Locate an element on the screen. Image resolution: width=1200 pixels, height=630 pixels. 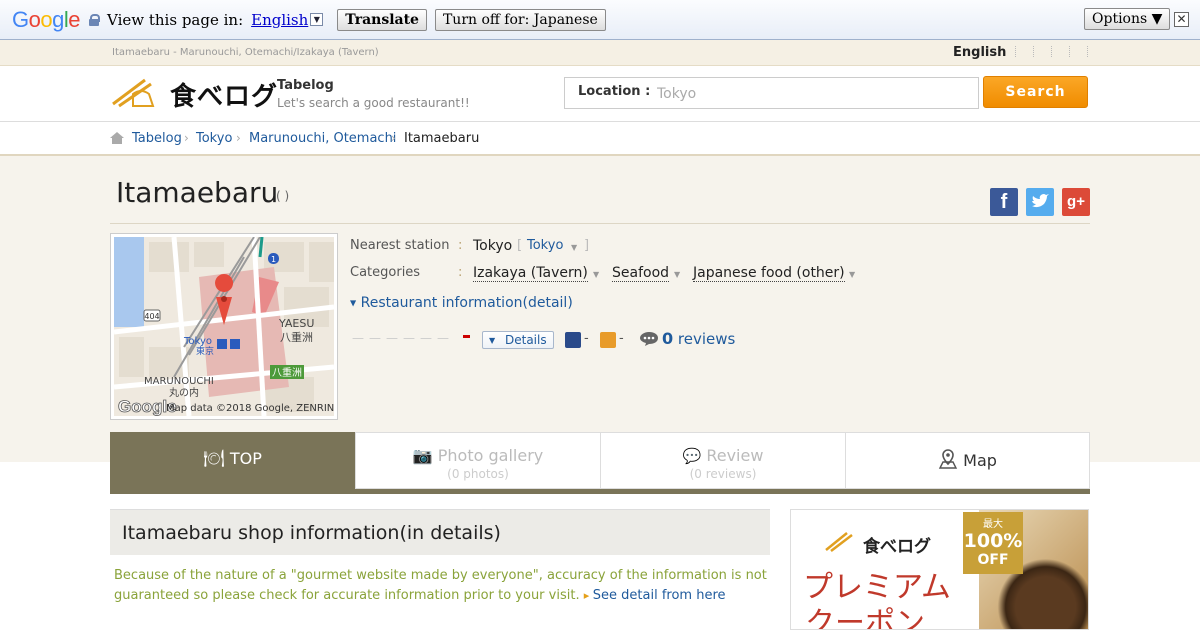
map-label-yaesu-station: 八重洲 is located at coordinates (287, 372).